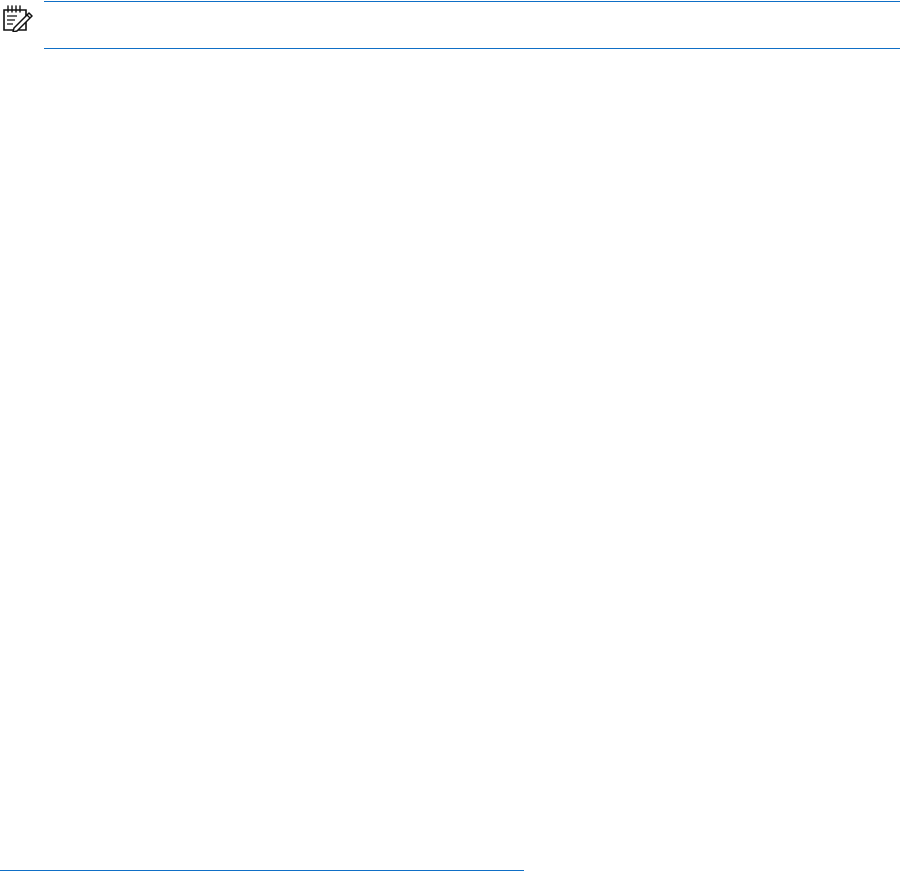  What do you see at coordinates (18, 18) in the screenshot?
I see `note-icon` at bounding box center [18, 18].